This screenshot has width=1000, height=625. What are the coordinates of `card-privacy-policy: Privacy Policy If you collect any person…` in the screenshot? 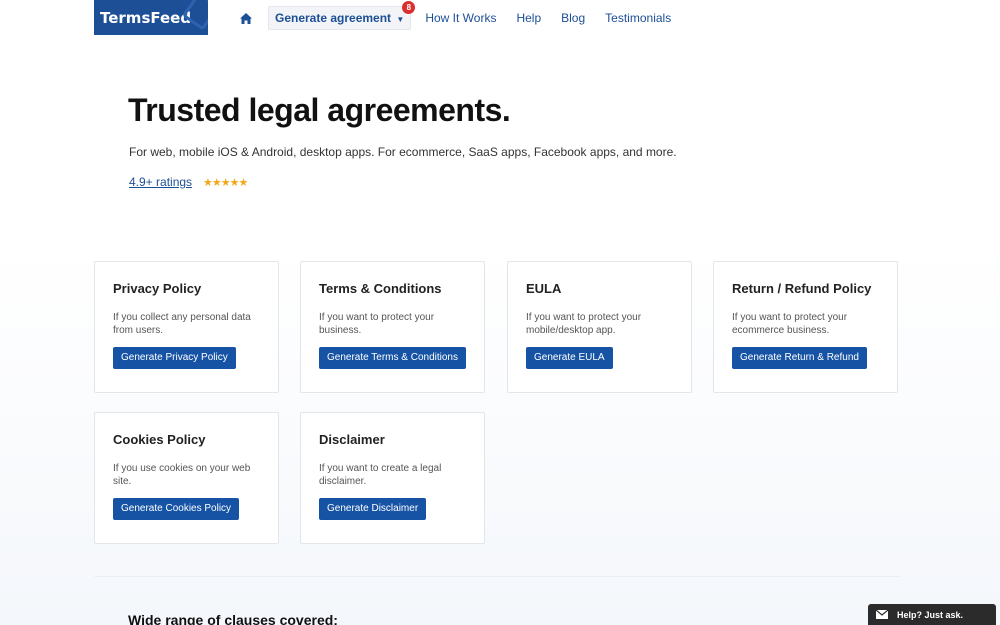 It's located at (186, 327).